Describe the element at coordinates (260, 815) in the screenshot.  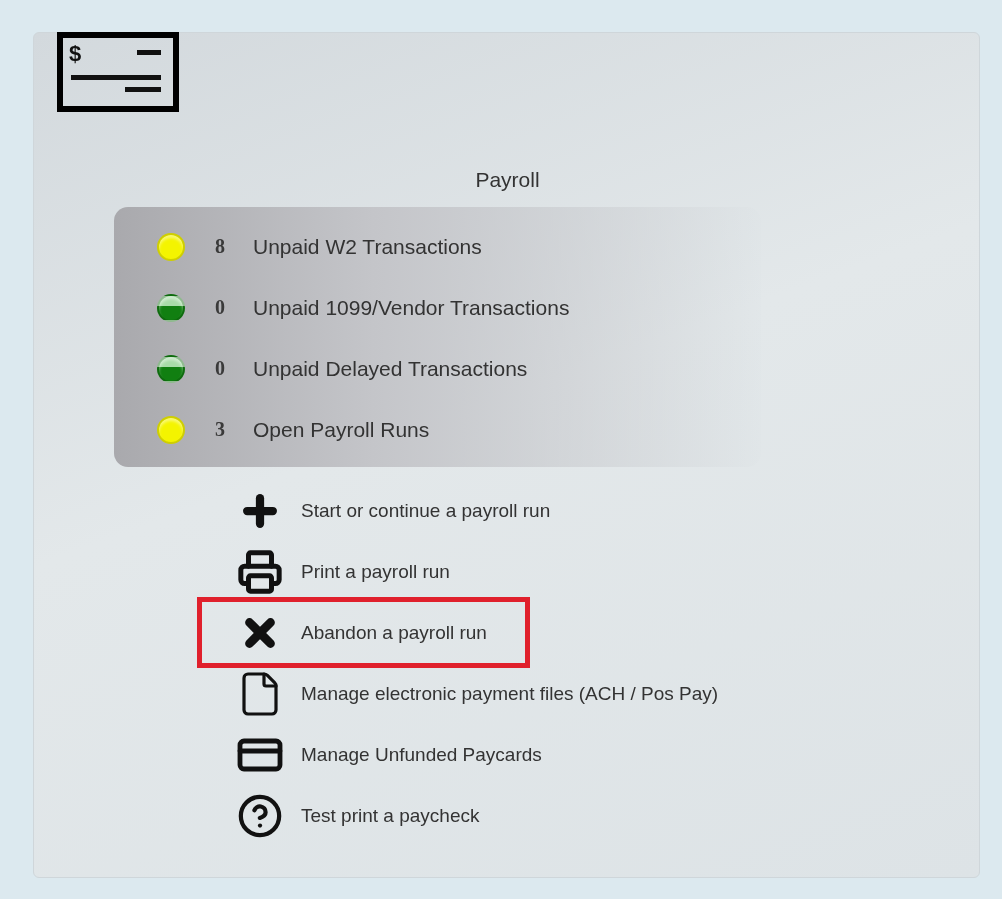
I see `help-icon` at that location.